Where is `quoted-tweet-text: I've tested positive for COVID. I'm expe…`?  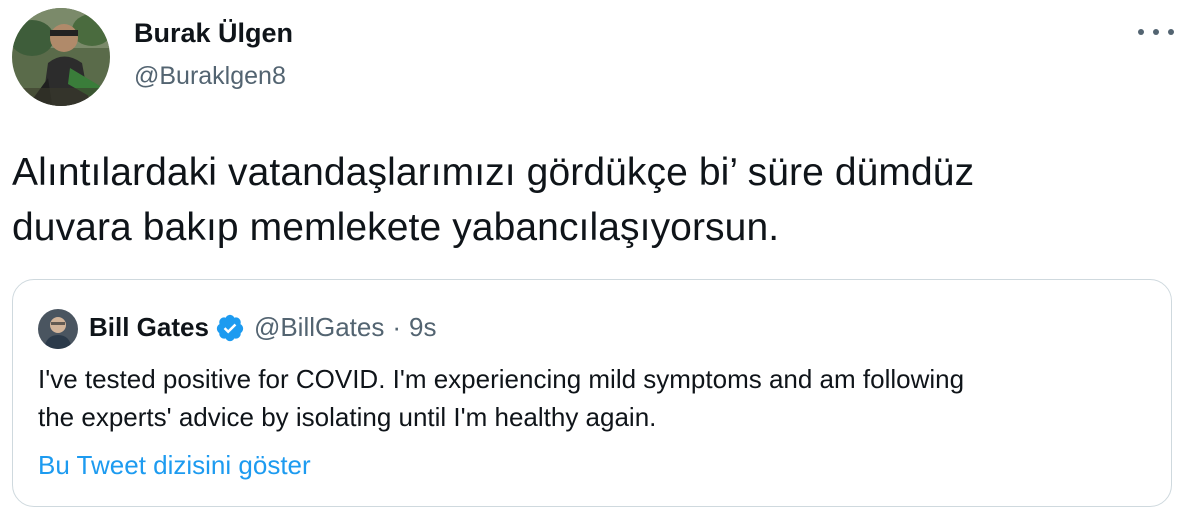
quoted-tweet-text: I've tested positive for COVID. I'm expe… is located at coordinates (501, 398).